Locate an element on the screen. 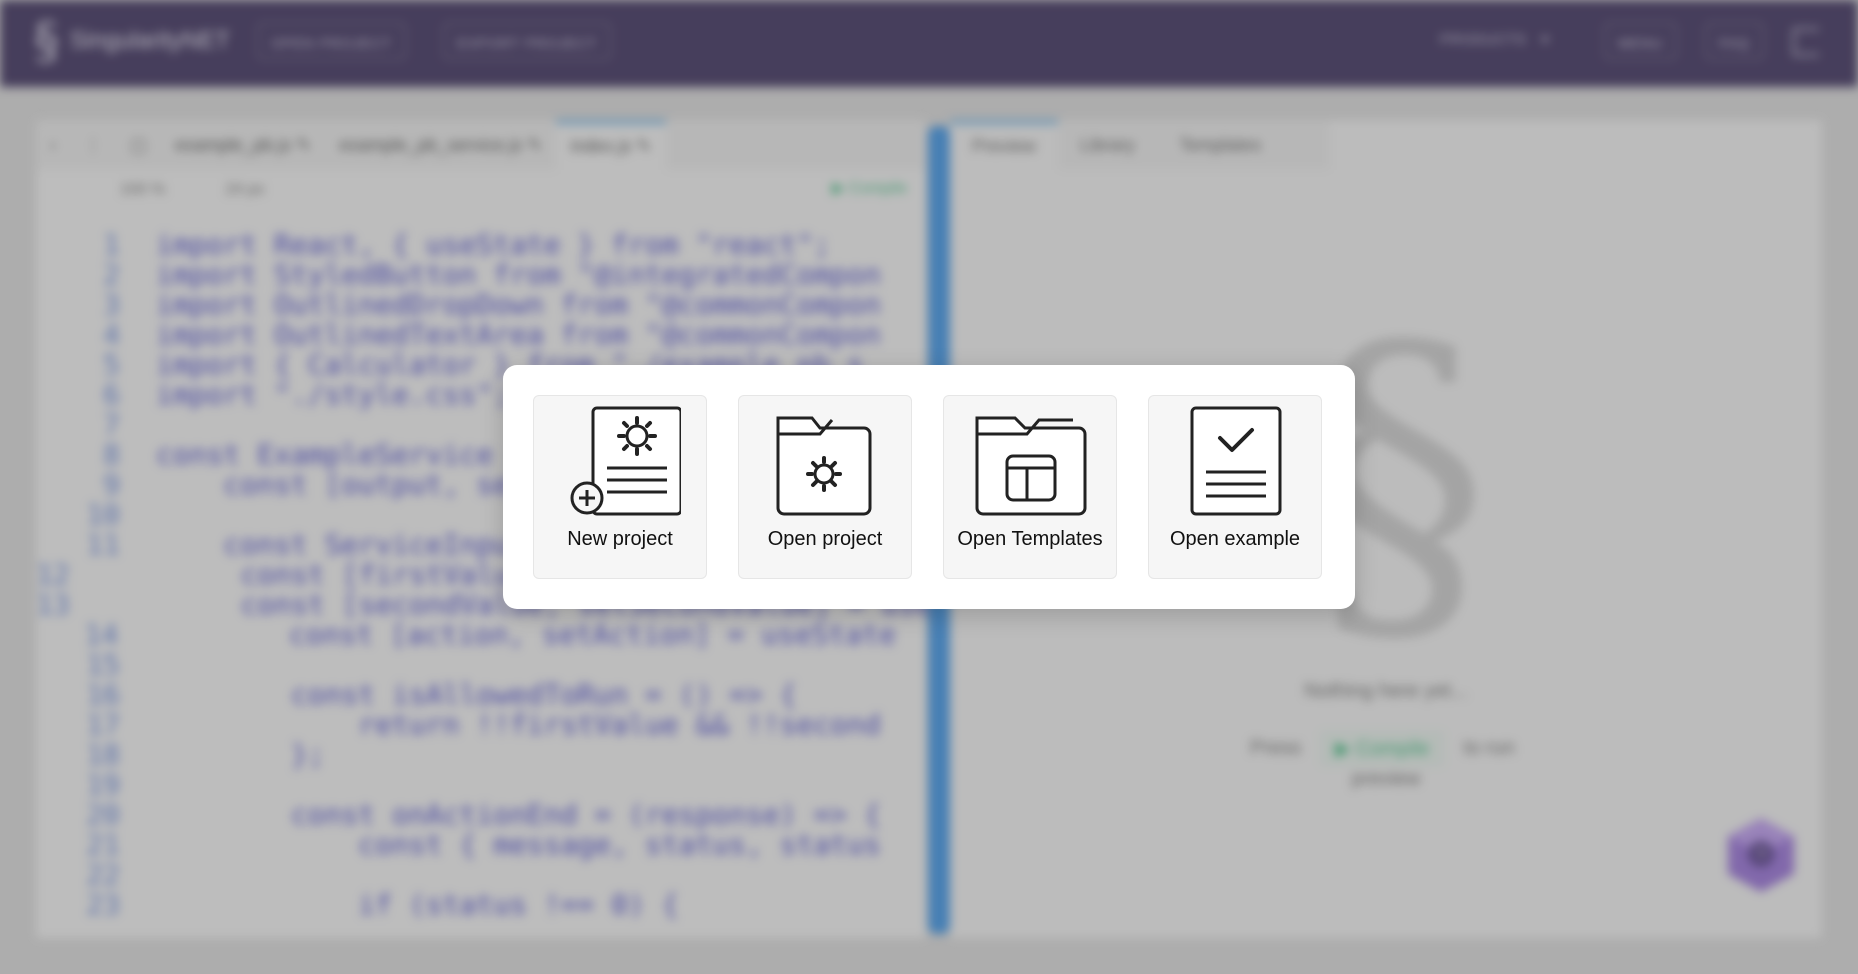 This screenshot has width=1858, height=974. open-example-icon is located at coordinates (1236, 461).